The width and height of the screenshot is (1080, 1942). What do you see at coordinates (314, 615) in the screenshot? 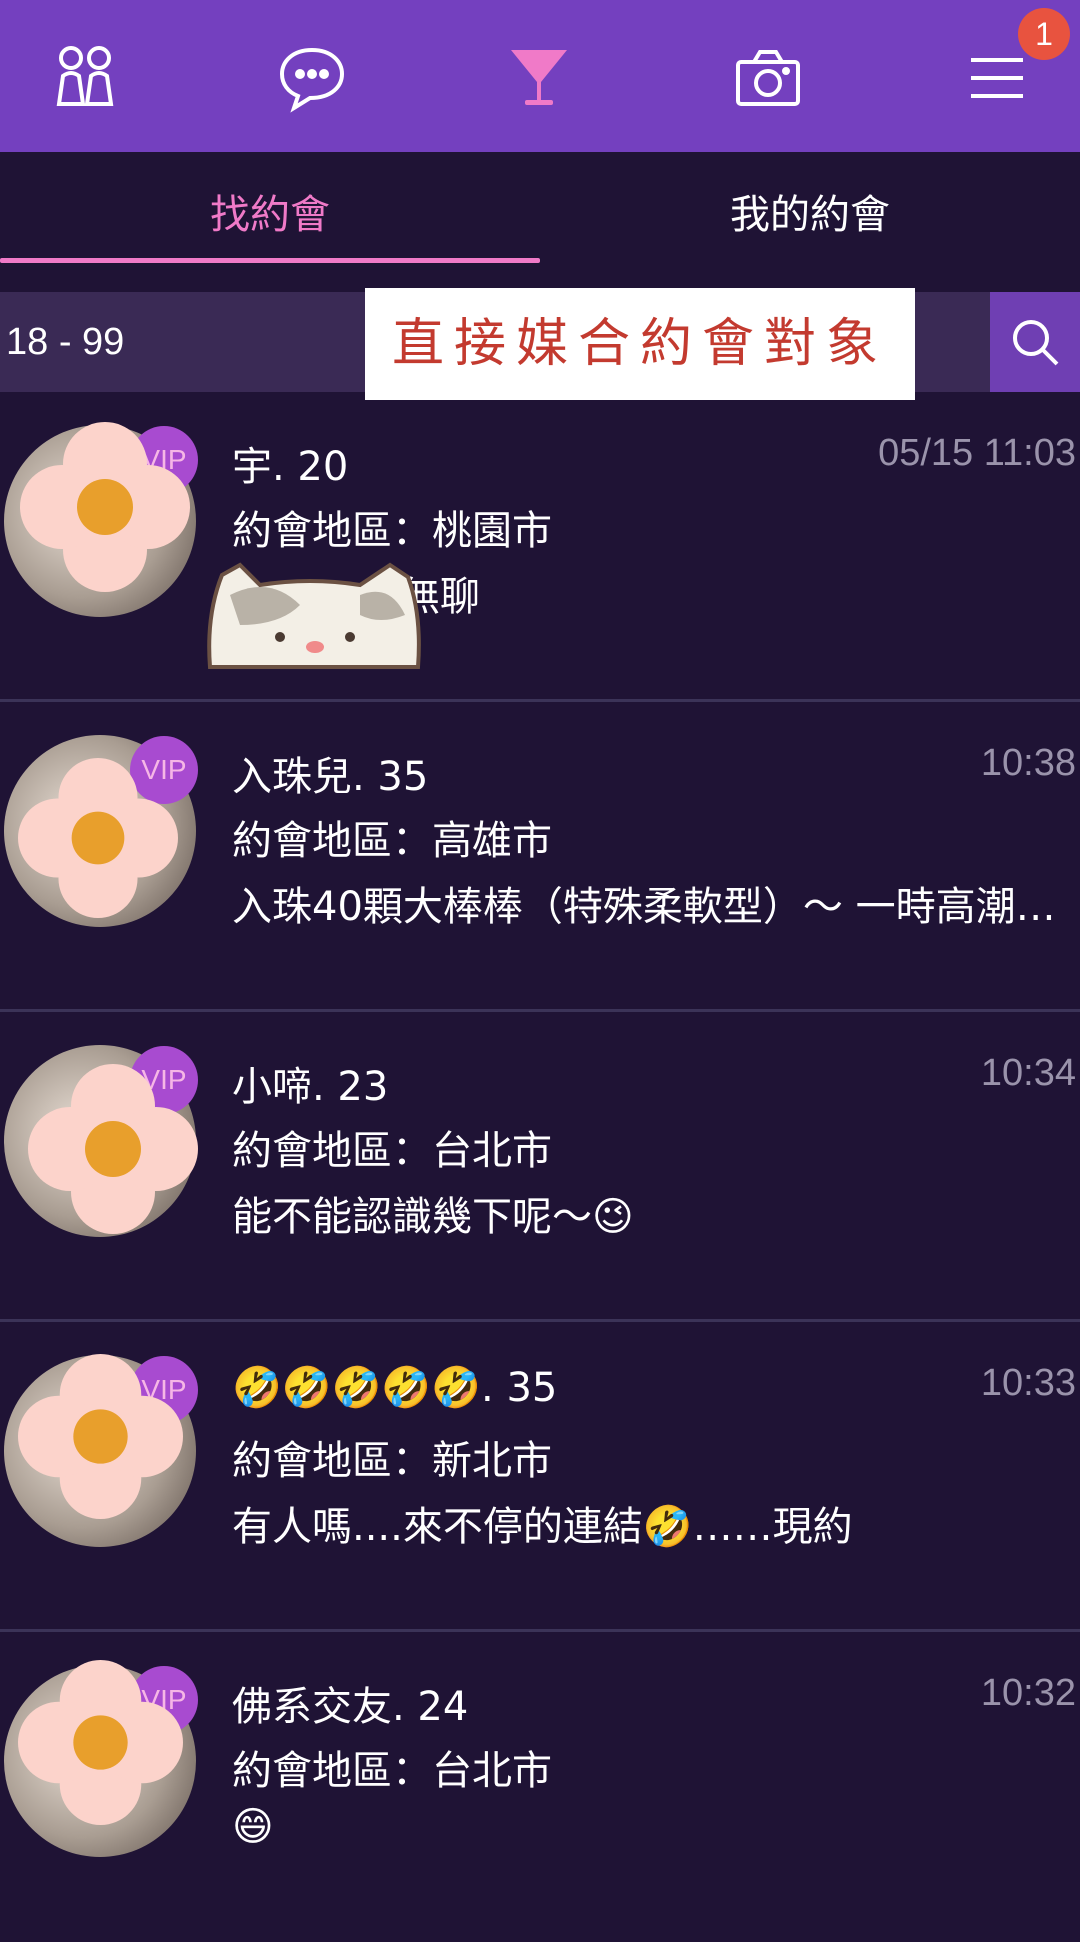
I see `cat-sticker` at bounding box center [314, 615].